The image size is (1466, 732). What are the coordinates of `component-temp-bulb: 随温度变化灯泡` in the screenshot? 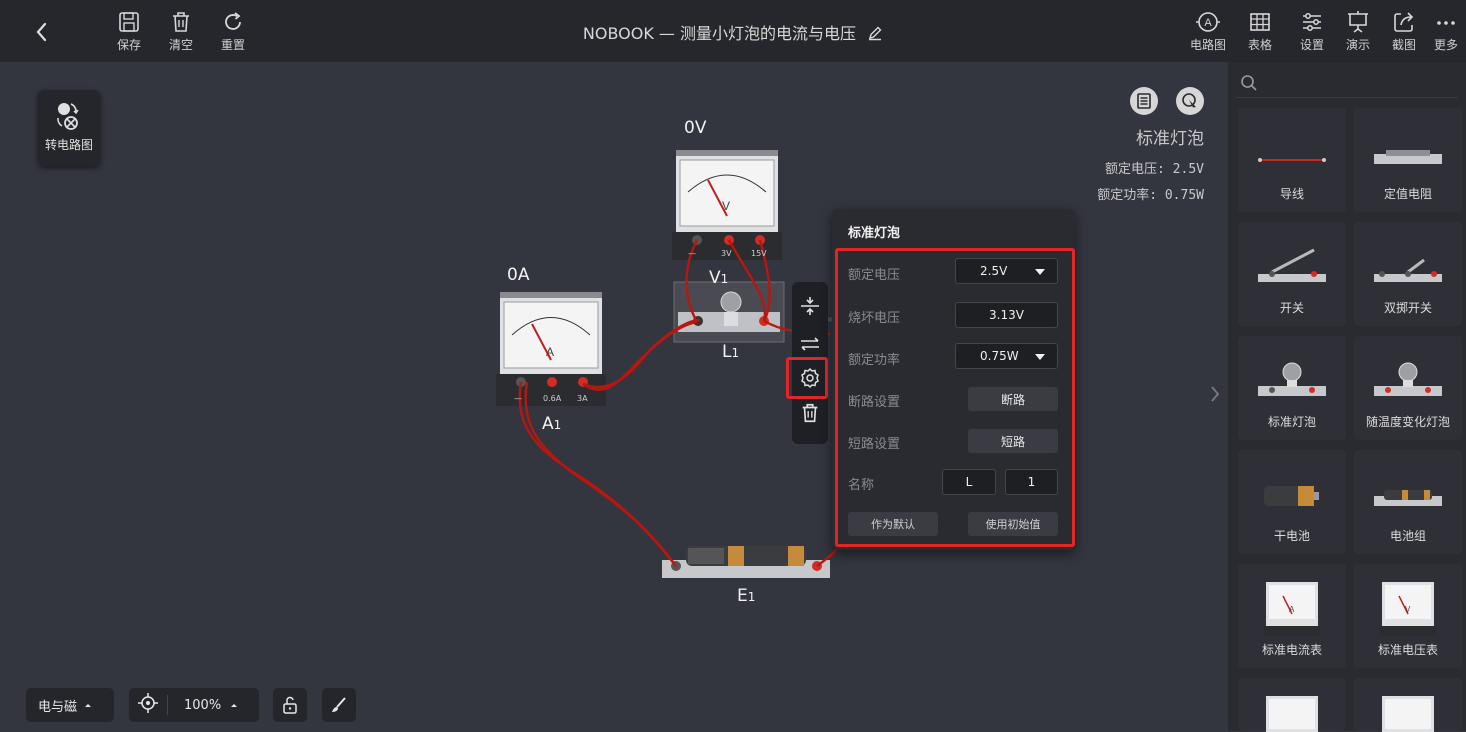 It's located at (1408, 388).